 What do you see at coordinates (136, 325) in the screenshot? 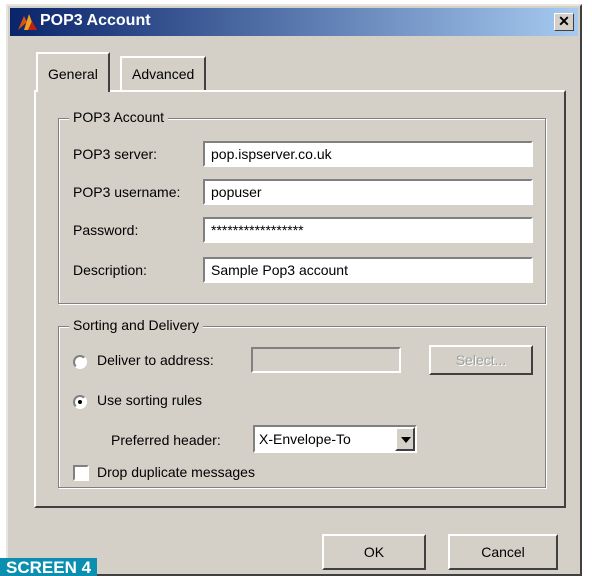
I see `sorting-delivery-group-label: Sorting and Delivery` at bounding box center [136, 325].